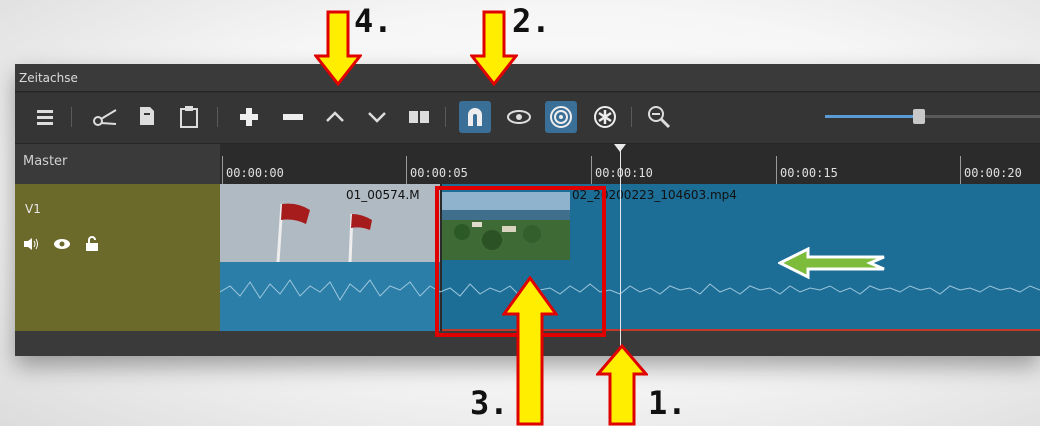 This screenshot has height=426, width=1040. I want to click on menu-icon, so click(45, 117).